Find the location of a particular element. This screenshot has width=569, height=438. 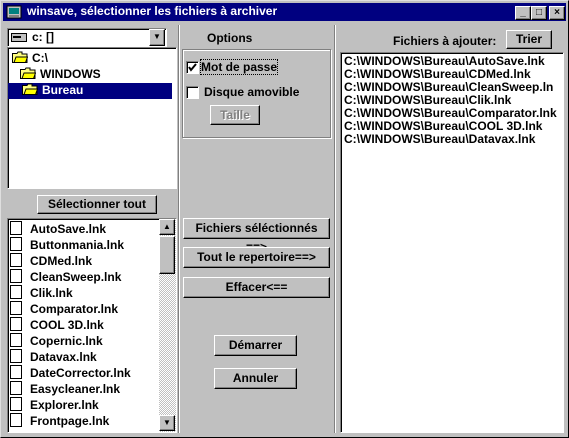

left-divider is located at coordinates (178, 229).